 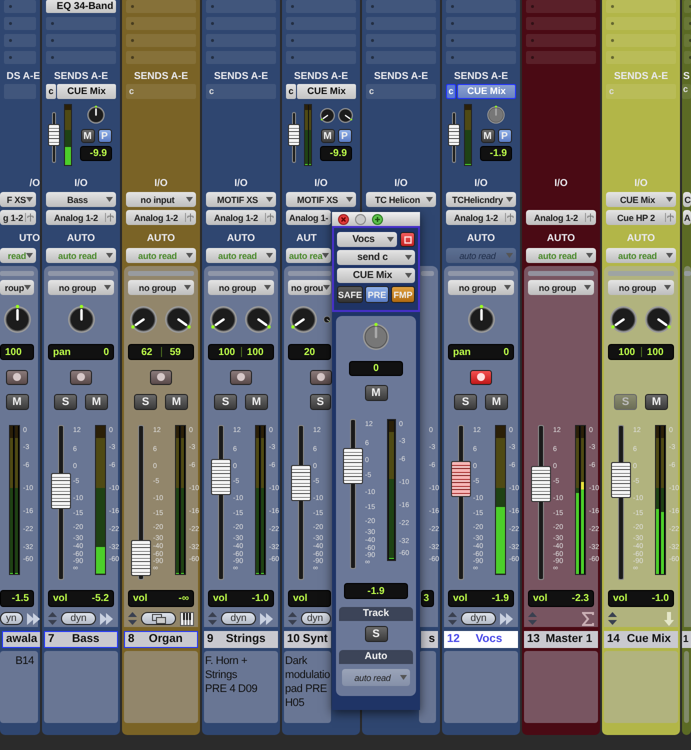 What do you see at coordinates (11, 618) in the screenshot?
I see `dyn-button: yn` at bounding box center [11, 618].